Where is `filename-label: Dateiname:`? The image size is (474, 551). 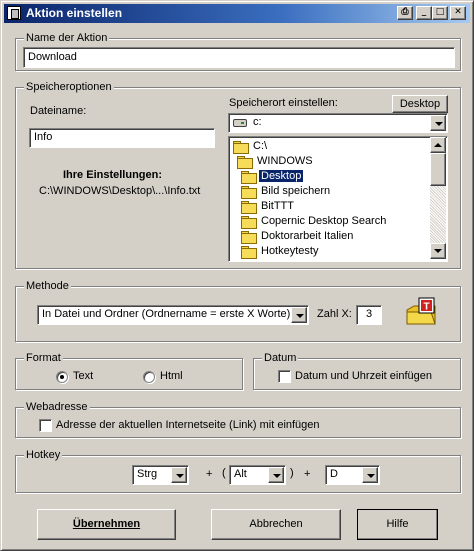 filename-label: Dateiname: is located at coordinates (58, 111).